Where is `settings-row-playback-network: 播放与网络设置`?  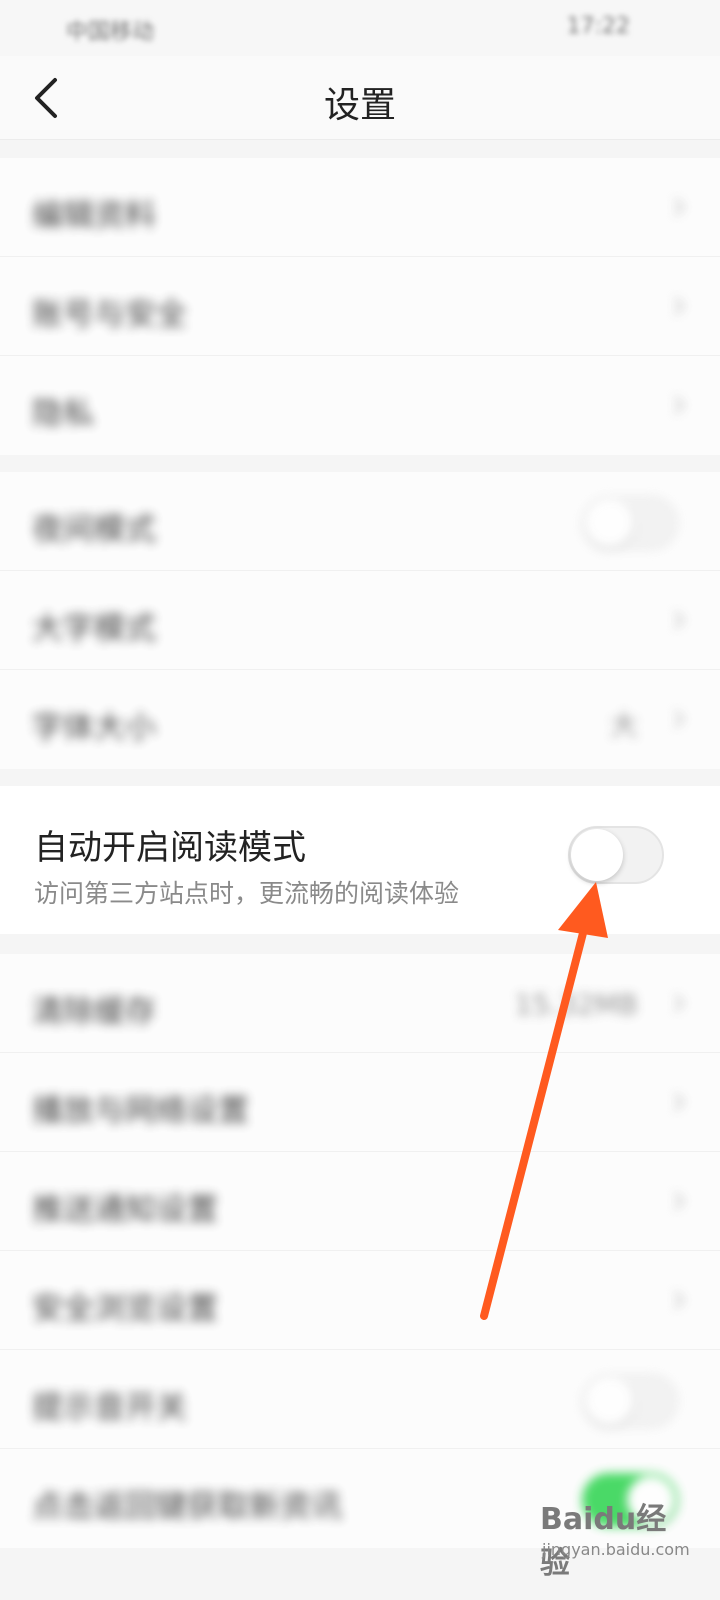 settings-row-playback-network: 播放与网络设置 is located at coordinates (360, 1102).